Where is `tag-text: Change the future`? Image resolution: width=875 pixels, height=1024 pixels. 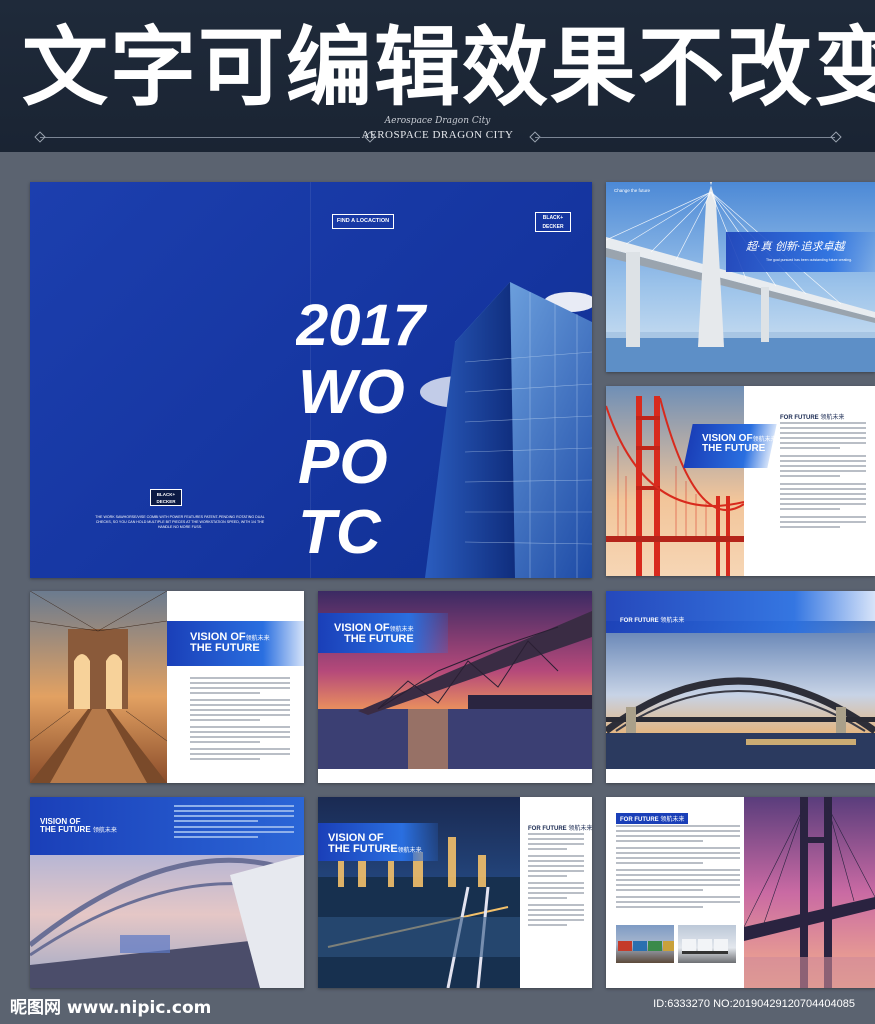
tag-text: Change the future is located at coordinates (632, 190).